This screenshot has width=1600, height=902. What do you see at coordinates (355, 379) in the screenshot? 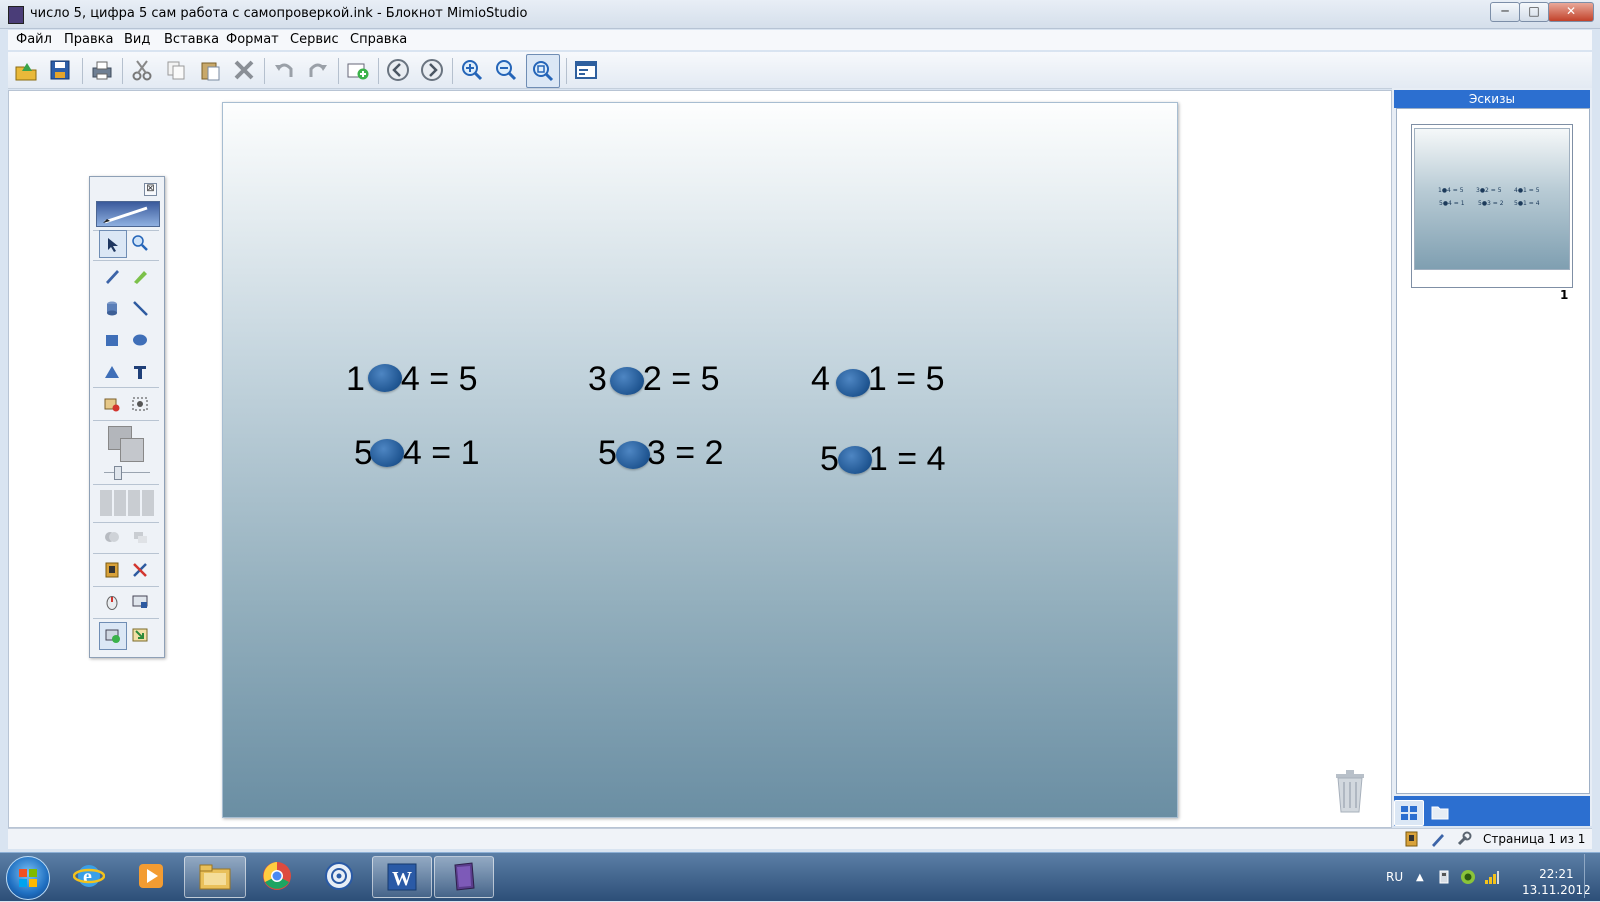
I see `equation-left-value: 1` at bounding box center [355, 379].